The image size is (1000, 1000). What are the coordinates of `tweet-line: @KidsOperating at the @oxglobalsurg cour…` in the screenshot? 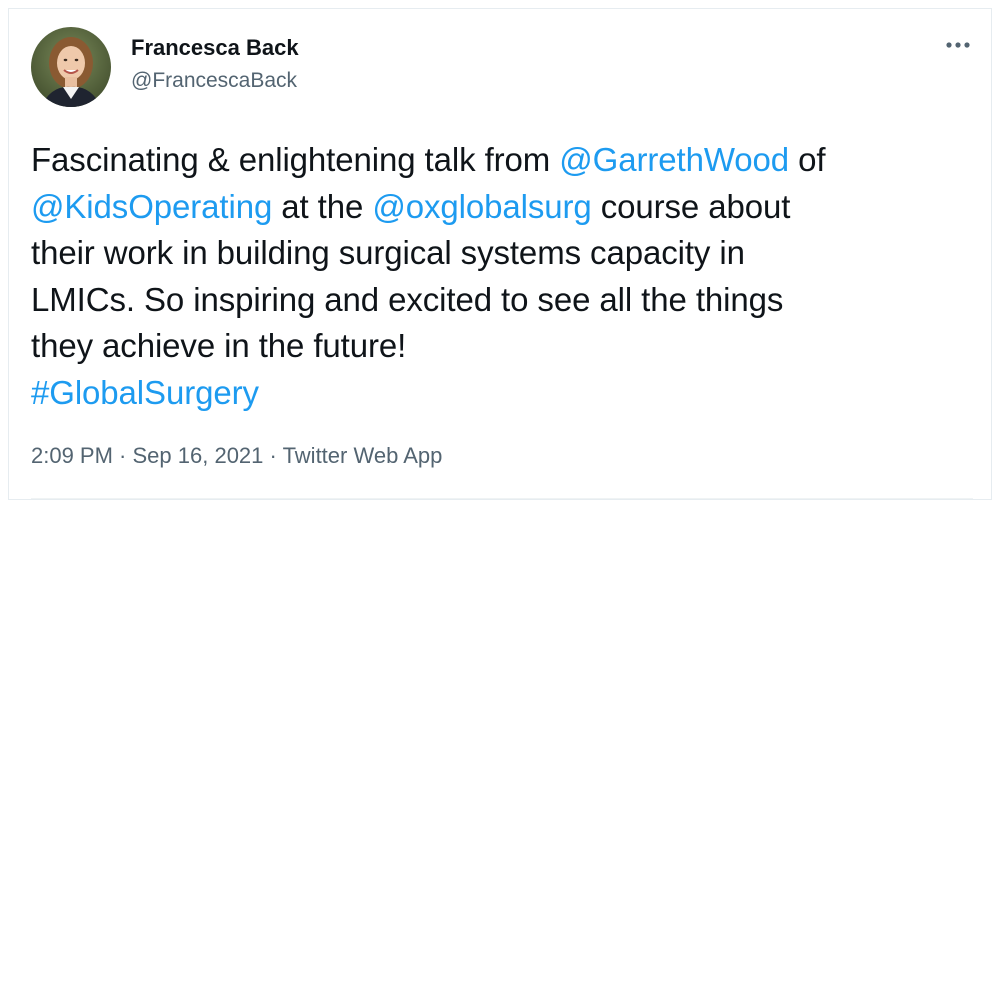 It's located at (506, 207).